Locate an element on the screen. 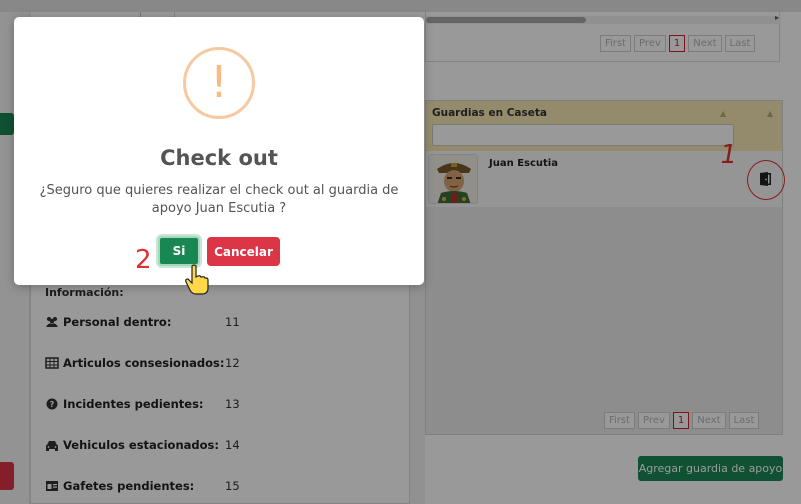 Image resolution: width=801 pixels, height=504 pixels. dialog-title: Check out is located at coordinates (219, 158).